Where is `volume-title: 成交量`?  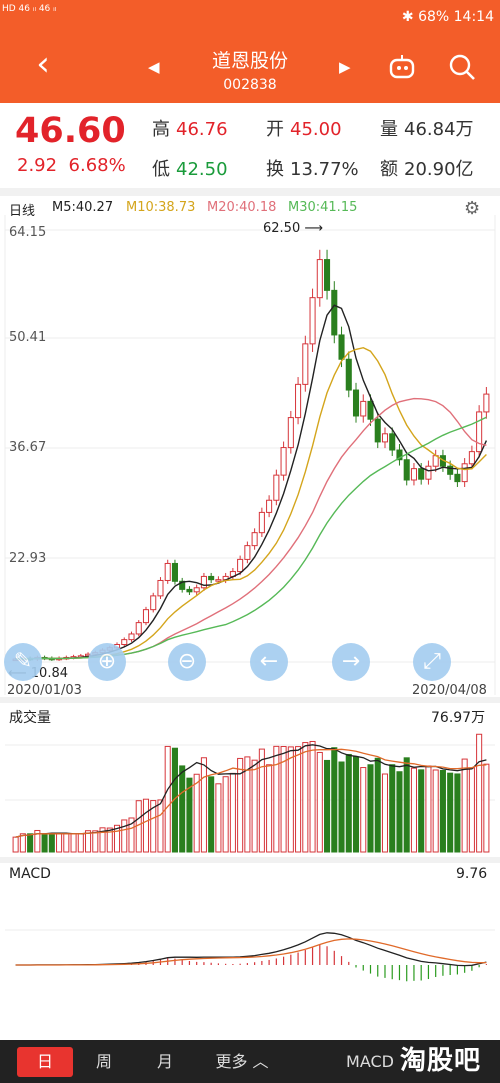 volume-title: 成交量 is located at coordinates (30, 718).